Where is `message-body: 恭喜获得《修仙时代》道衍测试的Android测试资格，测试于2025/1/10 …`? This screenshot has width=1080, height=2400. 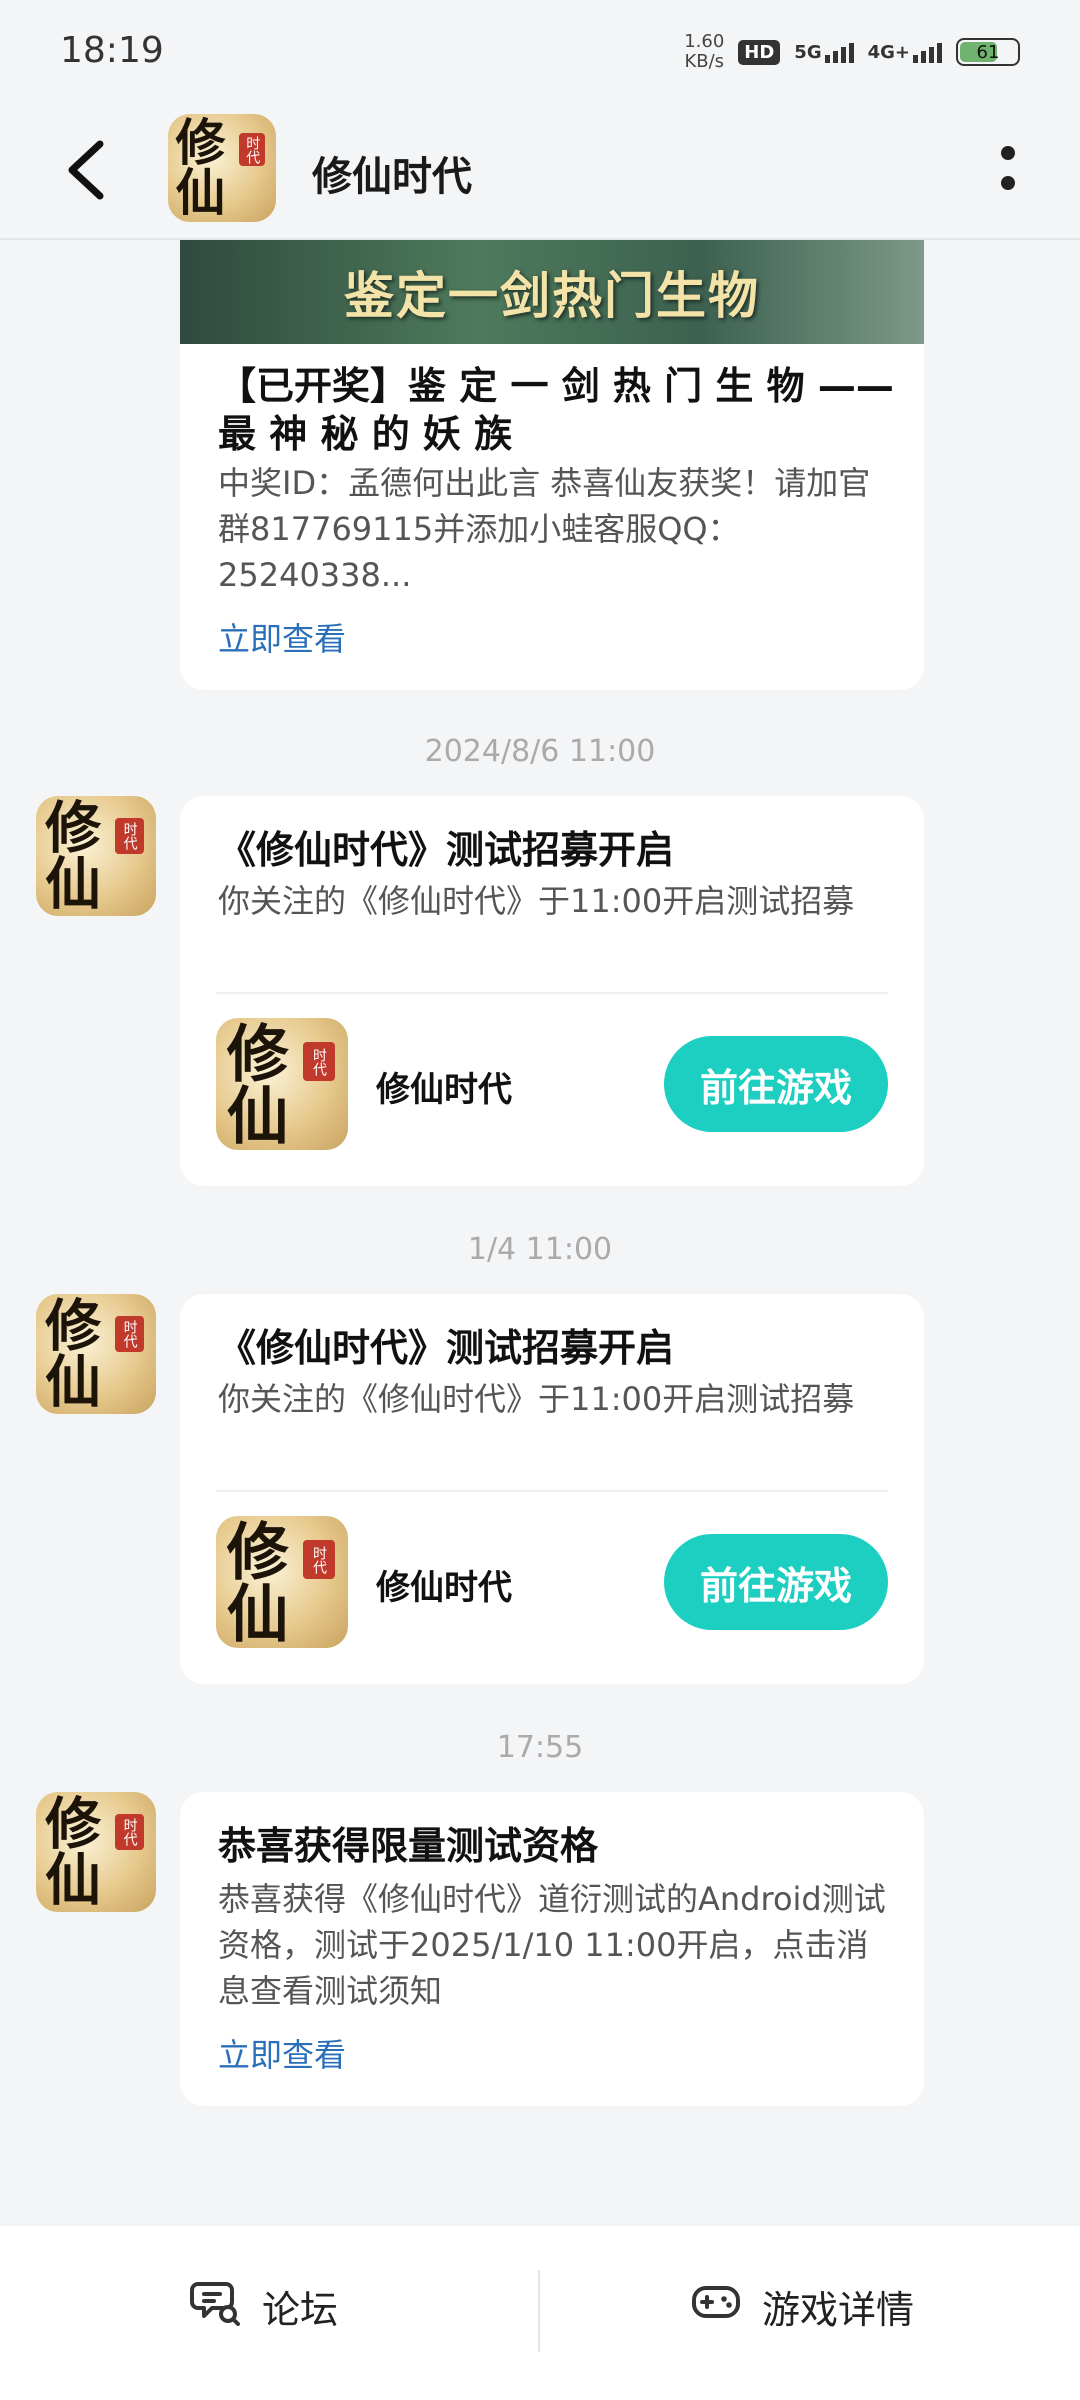 message-body: 恭喜获得《修仙时代》道衍测试的Android测试资格，测试于2025/1/10 … is located at coordinates (552, 1945).